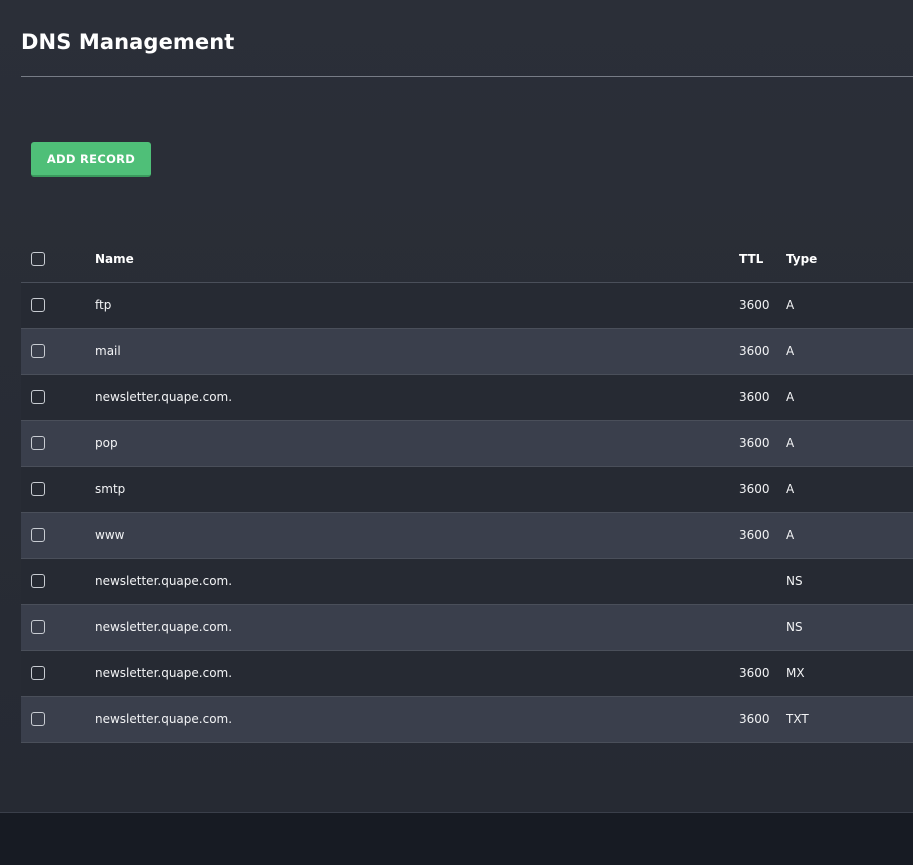 This screenshot has height=865, width=913. Describe the element at coordinates (849, 673) in the screenshot. I see `record-type: MX` at that location.